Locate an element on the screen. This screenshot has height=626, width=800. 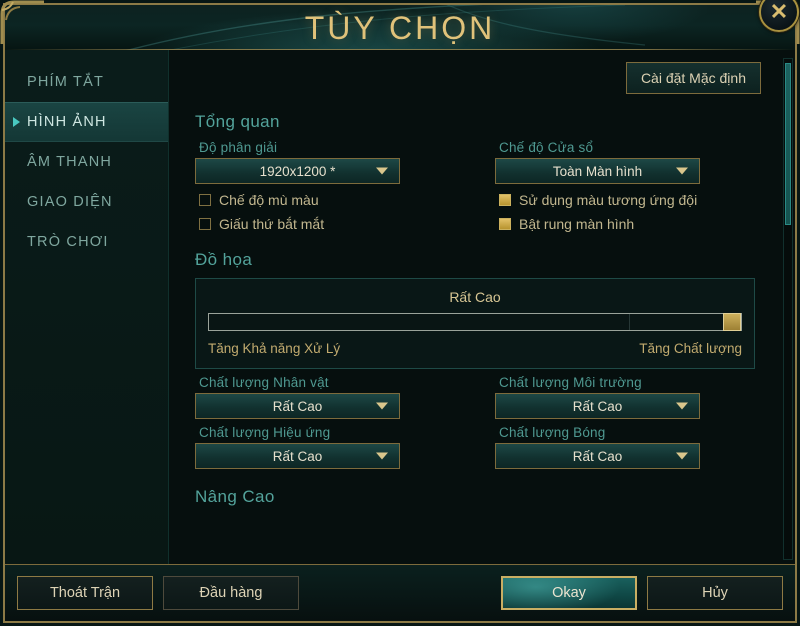
scrollbar-thumb is located at coordinates (788, 144).